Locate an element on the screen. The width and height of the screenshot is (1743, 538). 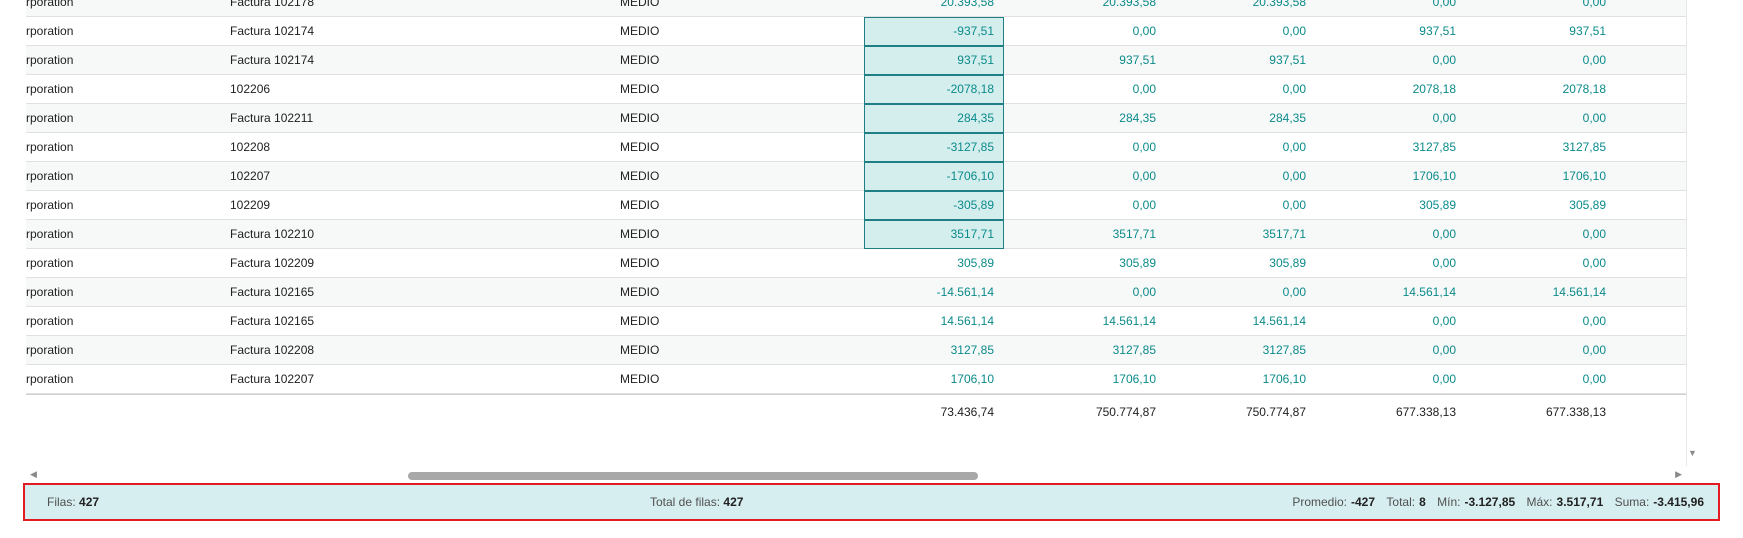
debit-cell: 305,89 is located at coordinates (1086, 263).